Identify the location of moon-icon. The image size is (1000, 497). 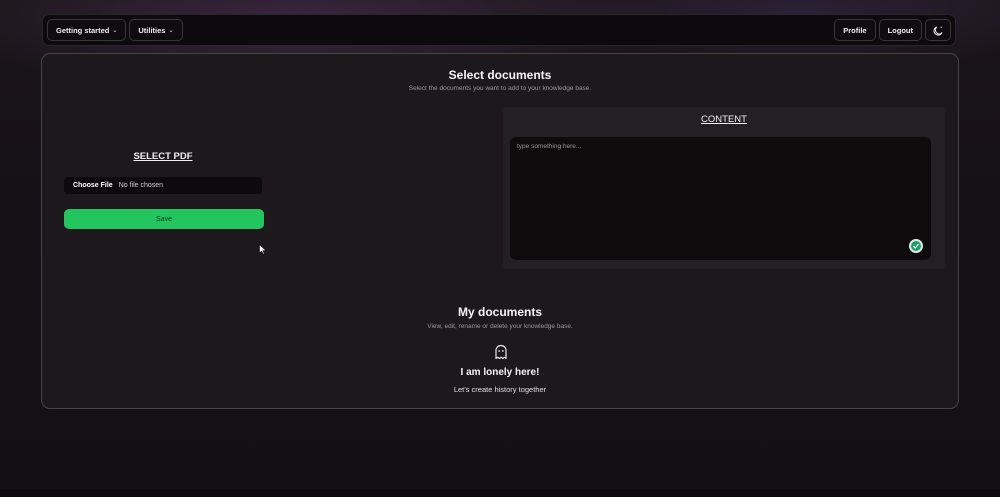
(937, 31).